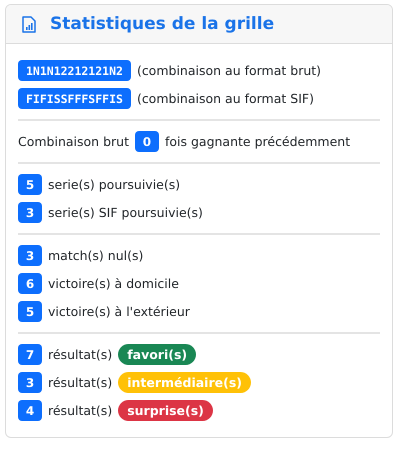 This screenshot has width=400, height=465. Describe the element at coordinates (184, 382) in the screenshot. I see `result-tag: intermédiaire(s)` at that location.